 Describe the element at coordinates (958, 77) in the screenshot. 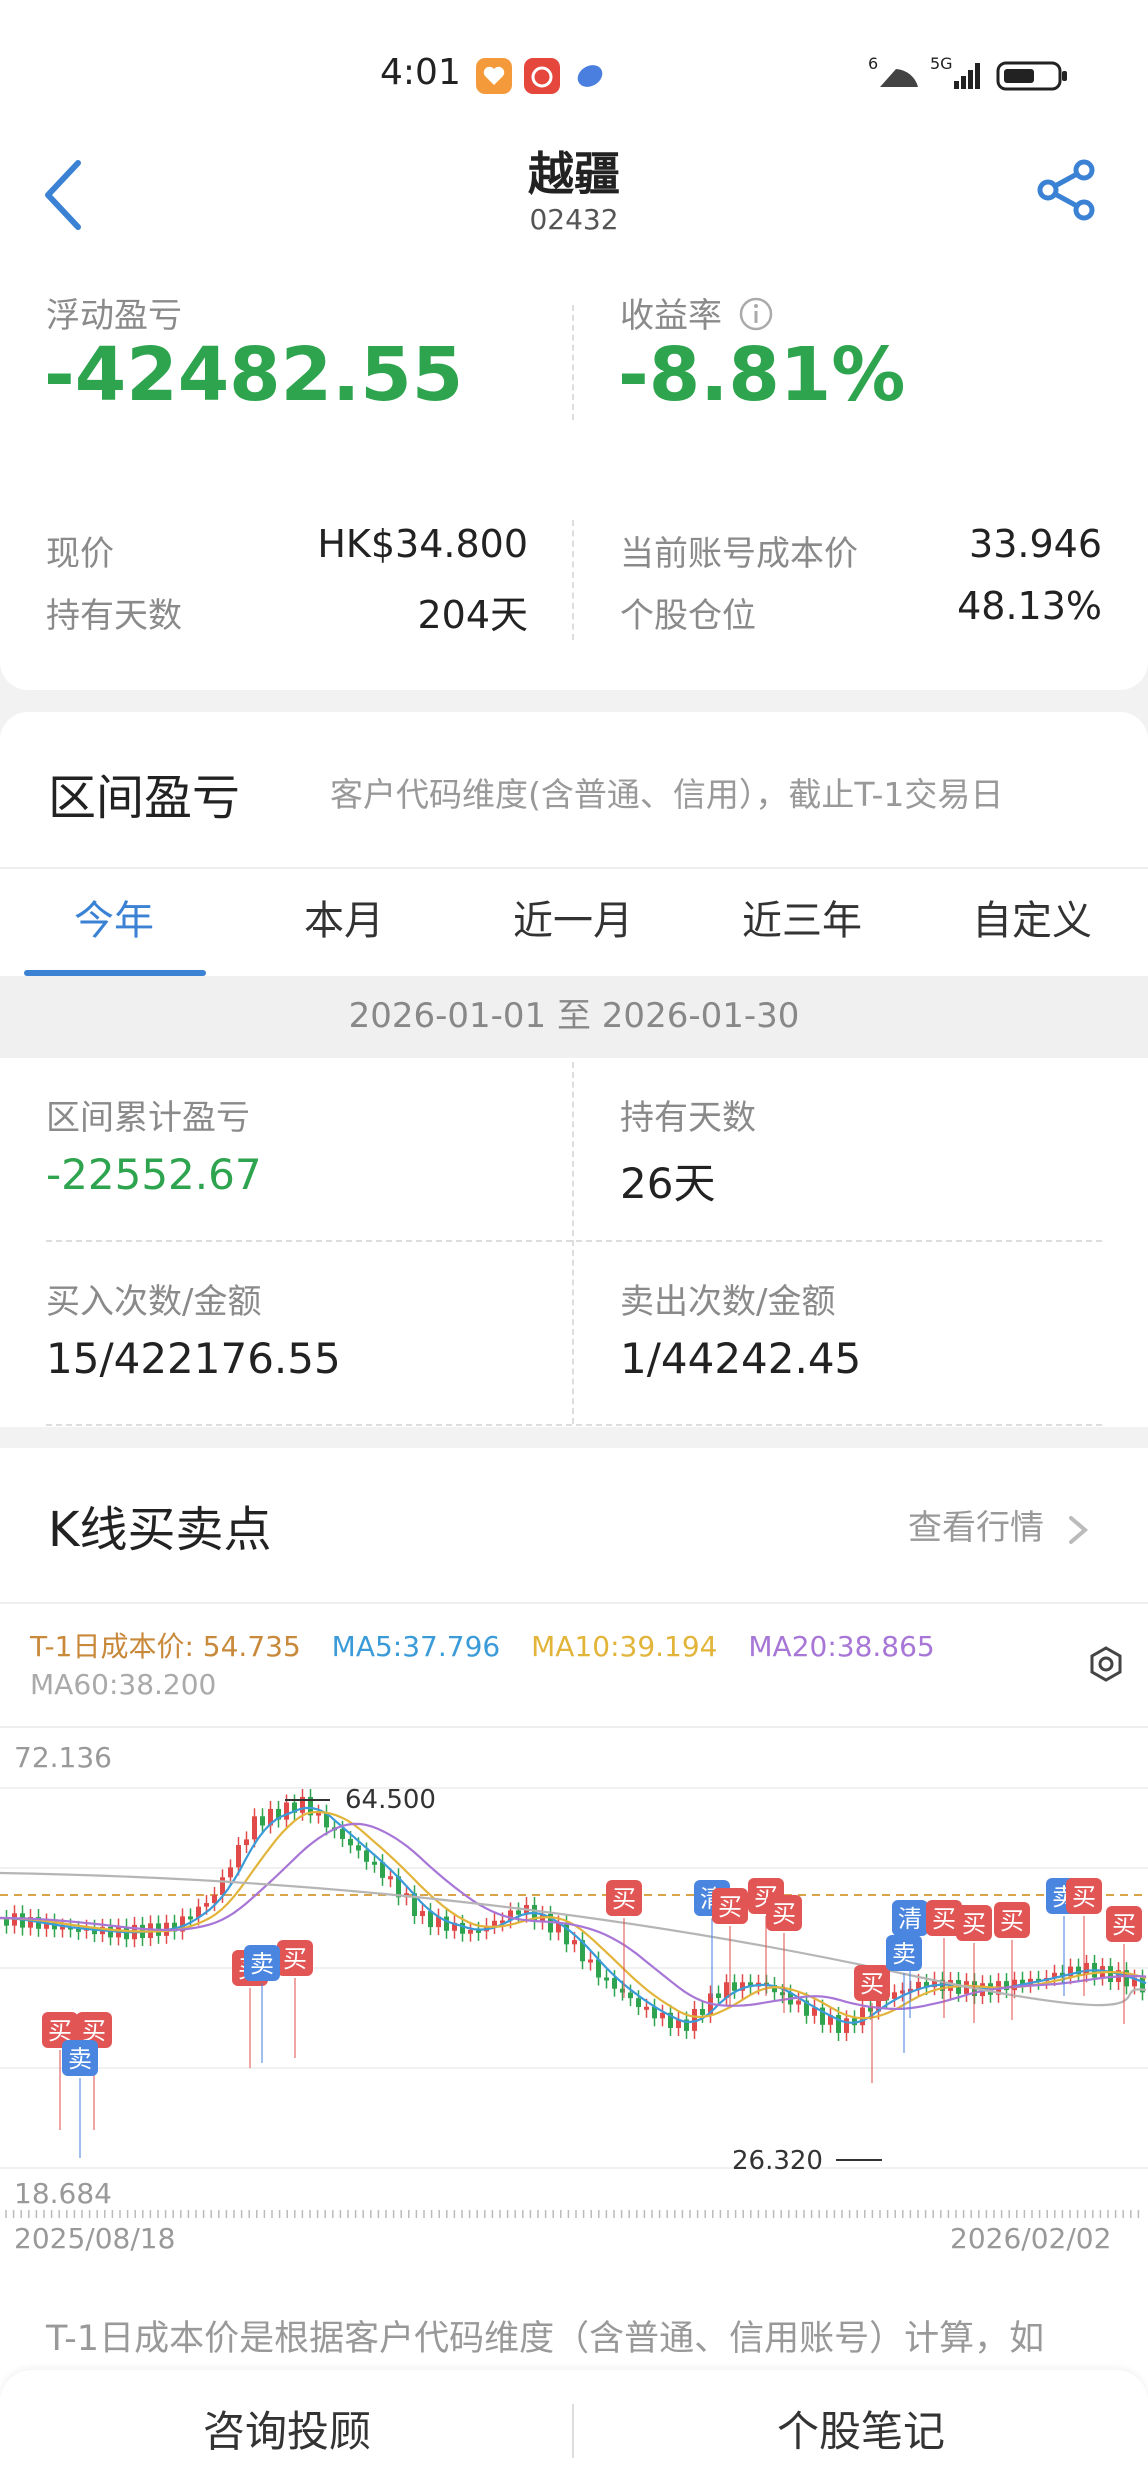

I see `cell-signal-icon: 5G` at that location.